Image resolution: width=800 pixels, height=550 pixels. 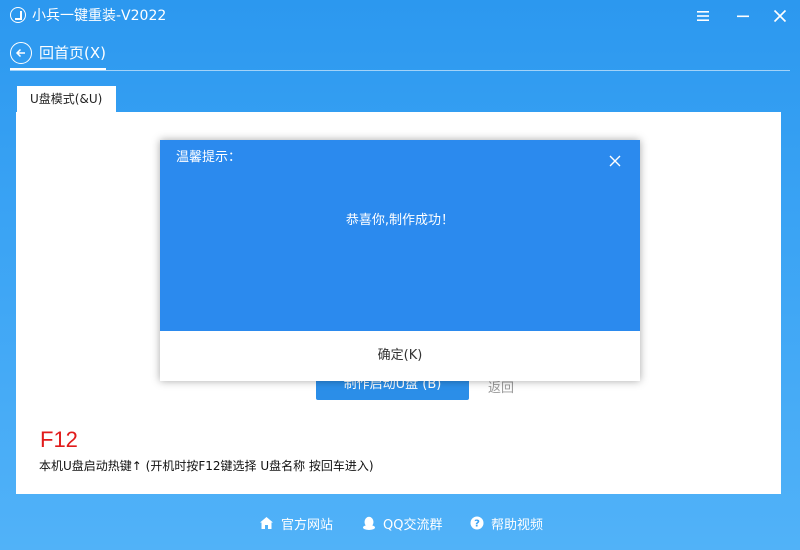 What do you see at coordinates (400, 16) in the screenshot?
I see `title-bar: 小兵一键重装-V2022` at bounding box center [400, 16].